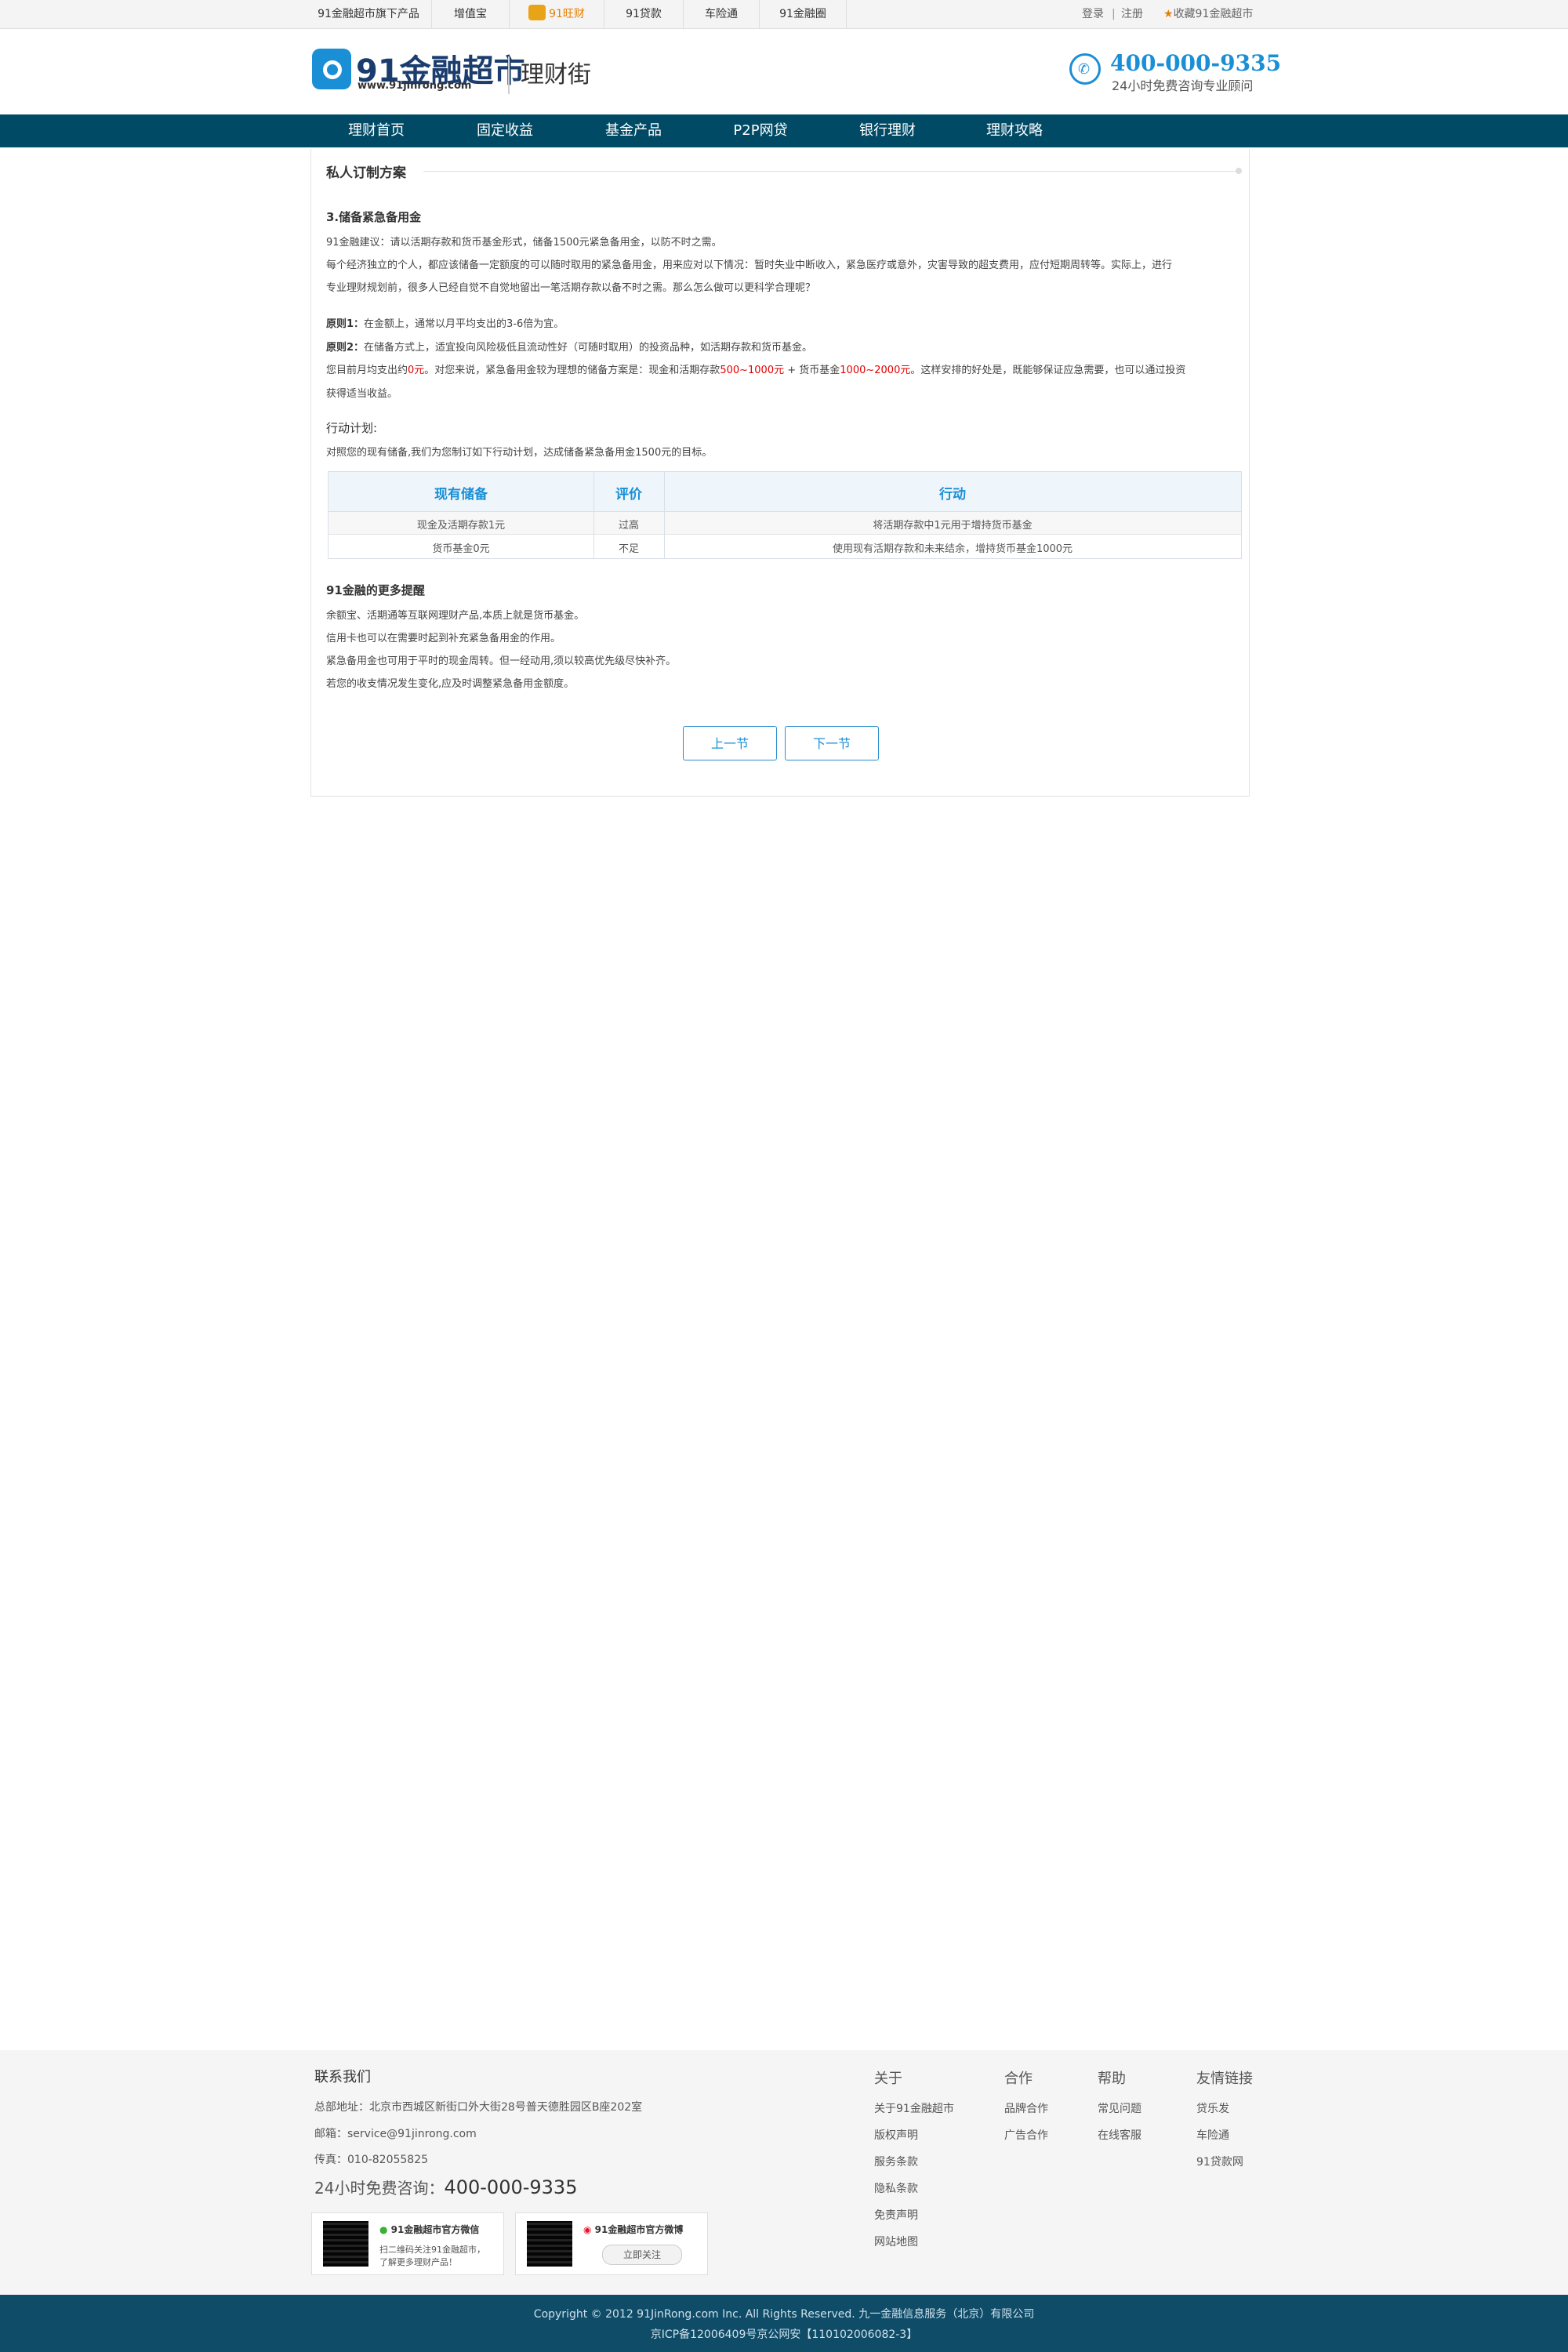 The height and width of the screenshot is (2352, 1568). I want to click on principle-2-label: 原则2：, so click(345, 348).